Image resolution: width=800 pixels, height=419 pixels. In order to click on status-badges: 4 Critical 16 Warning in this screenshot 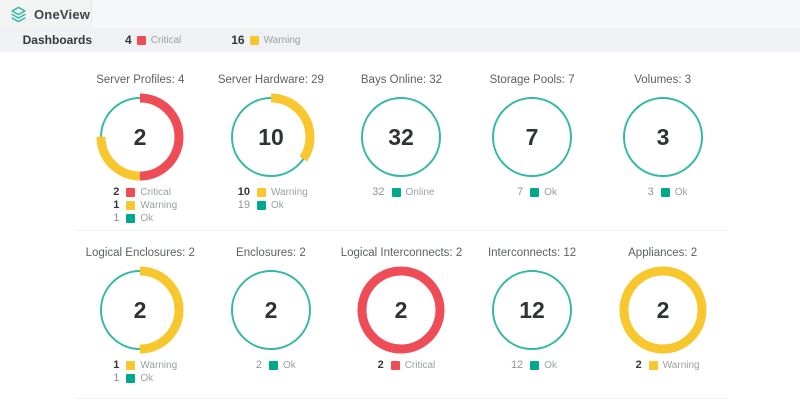, I will do `click(212, 40)`.